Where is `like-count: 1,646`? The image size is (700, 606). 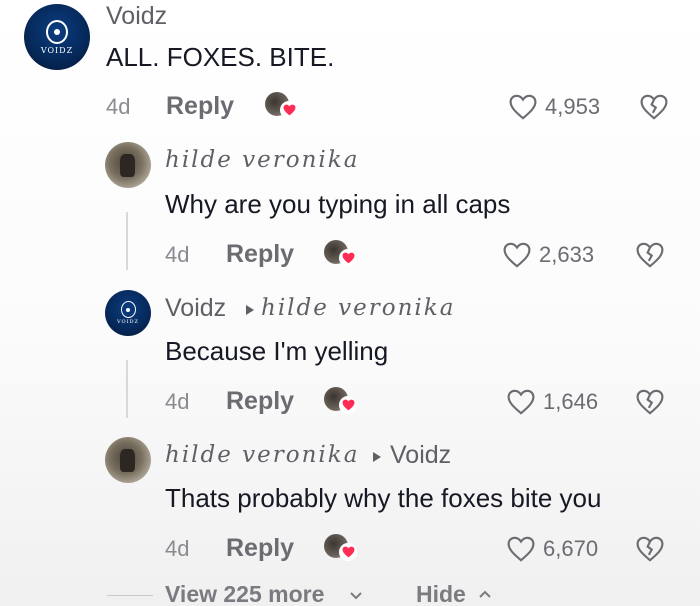
like-count: 1,646 is located at coordinates (571, 401).